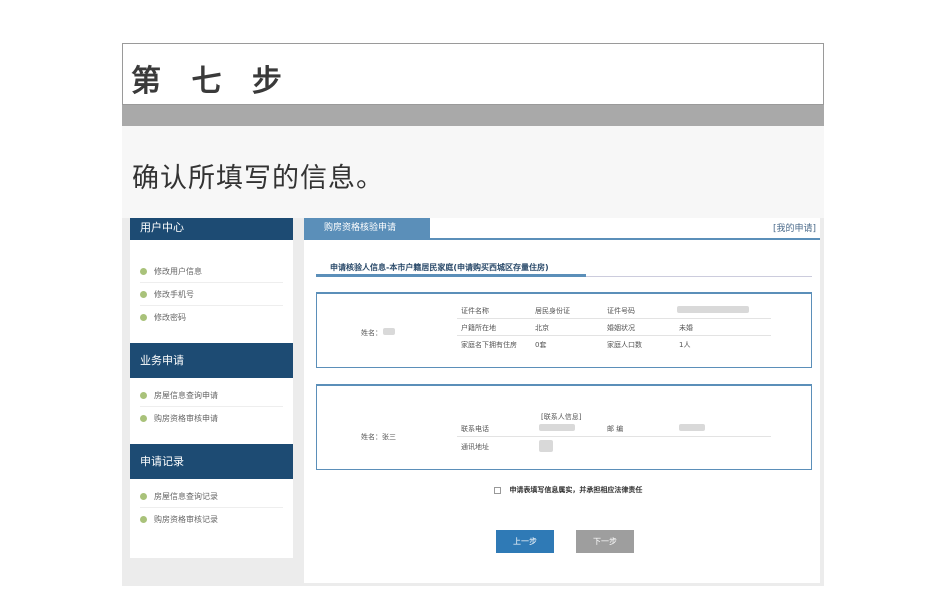 This screenshot has height=613, width=945. I want to click on sidebar-section-business: 业务申请, so click(211, 360).